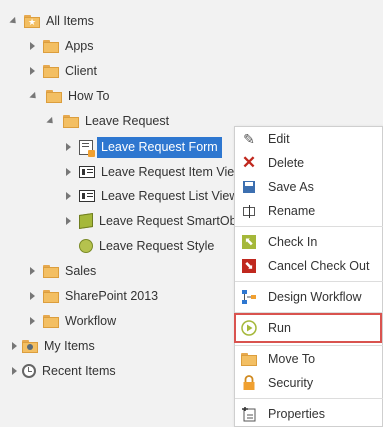 This screenshot has width=383, height=427. I want to click on tree-label: My Items, so click(69, 346).